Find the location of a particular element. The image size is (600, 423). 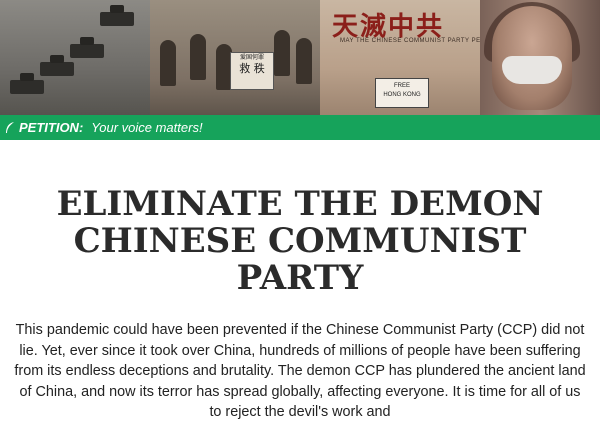

free-hong-kong-sign: FREE HONG KONG is located at coordinates (402, 93).